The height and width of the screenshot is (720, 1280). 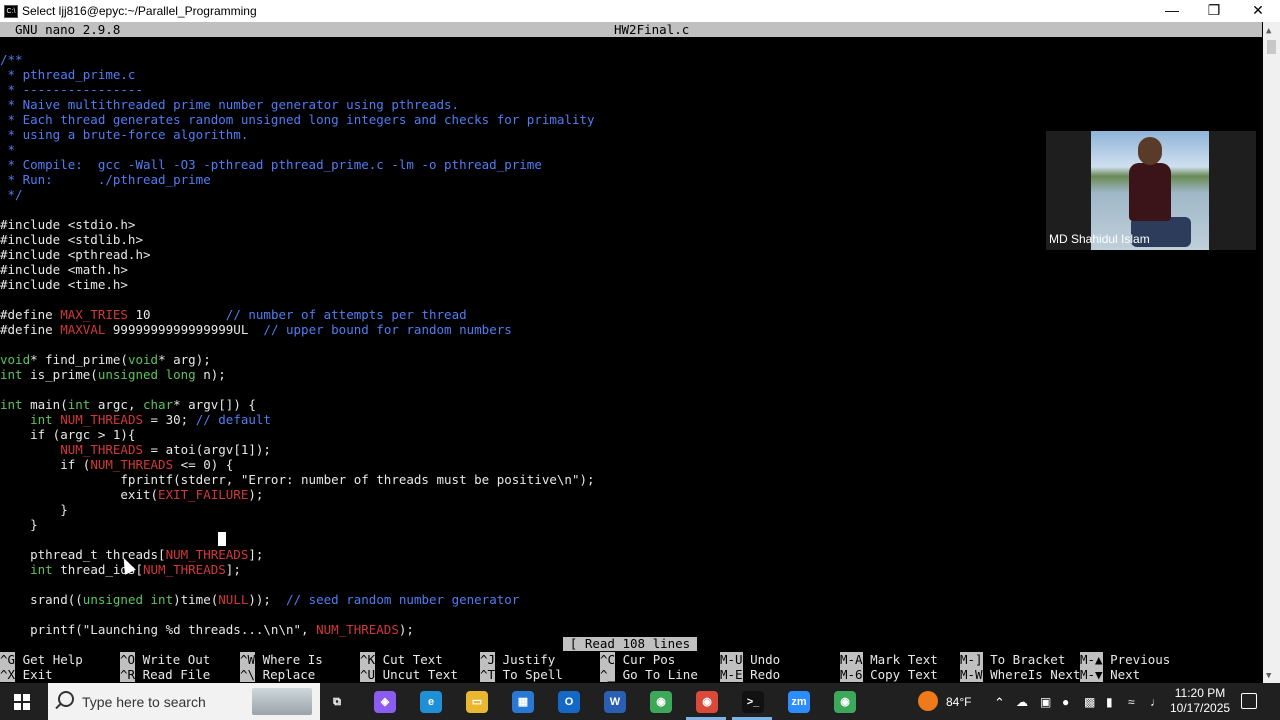 What do you see at coordinates (105, 179) in the screenshot?
I see `code-line: * Run: ./pthread_prime` at bounding box center [105, 179].